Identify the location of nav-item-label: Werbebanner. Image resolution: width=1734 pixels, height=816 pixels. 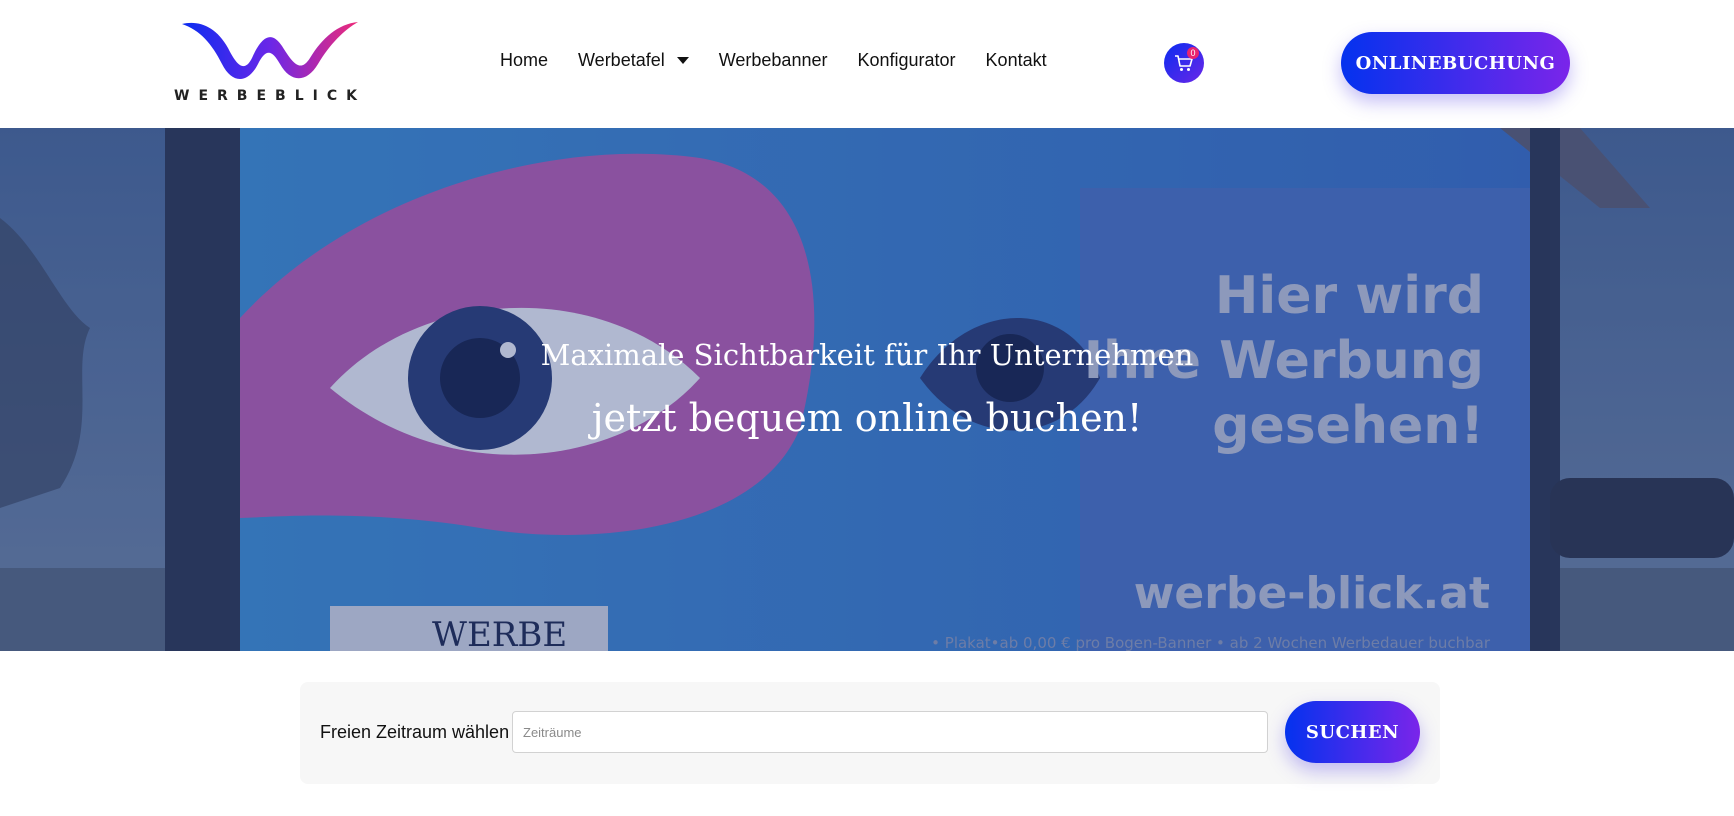
(773, 60).